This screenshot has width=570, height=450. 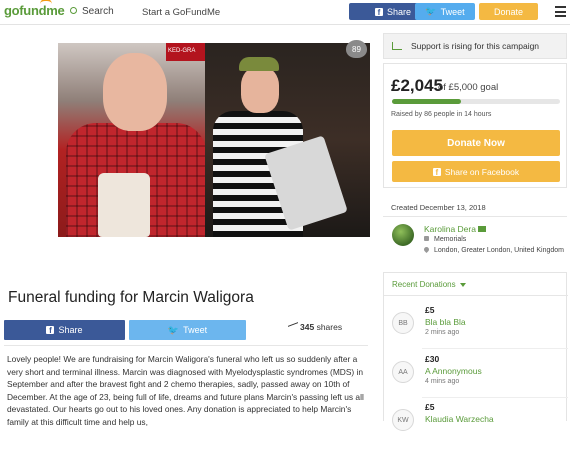 I want to click on rising-banner: Support is rising for this campaign, so click(x=475, y=46).